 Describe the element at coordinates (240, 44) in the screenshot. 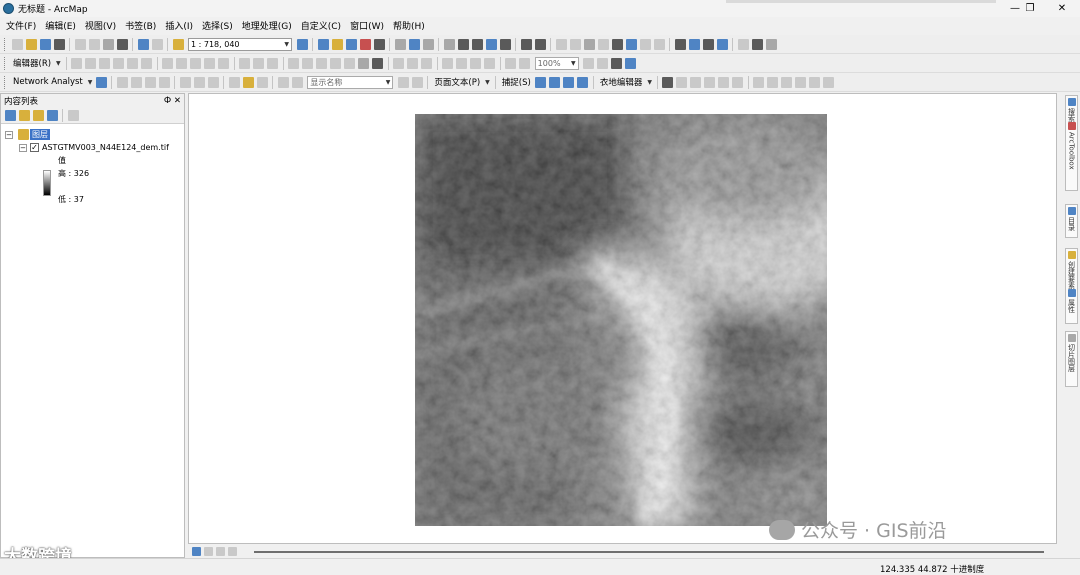

I see `map-scale-combo: 1 : 718, 040 ▼` at that location.